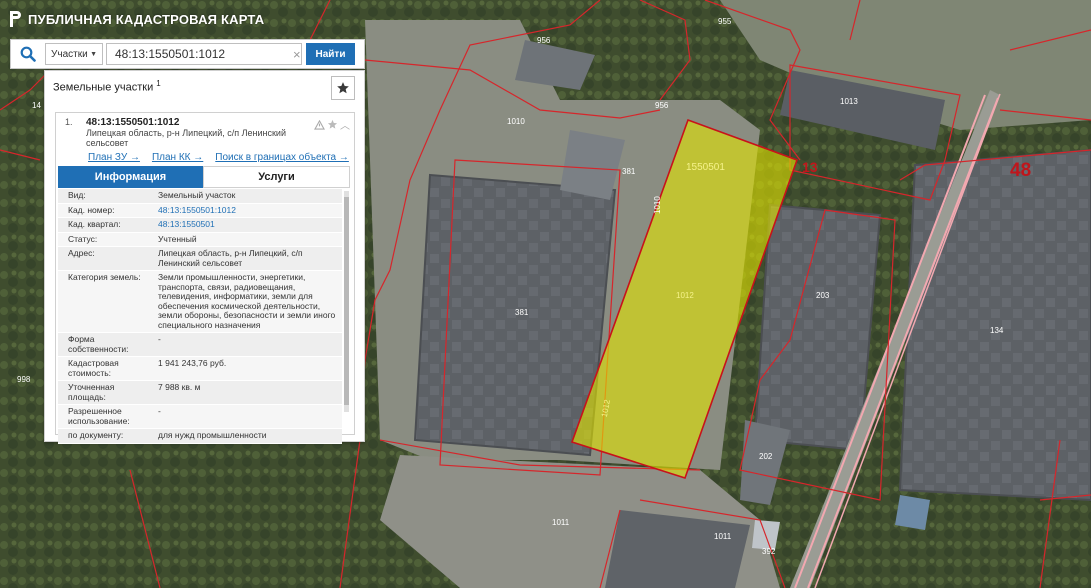 The width and height of the screenshot is (1091, 588). I want to click on app-title: ПУБЛИЧНАЯ КАДАСТРОВАЯ КАРТА, so click(146, 19).